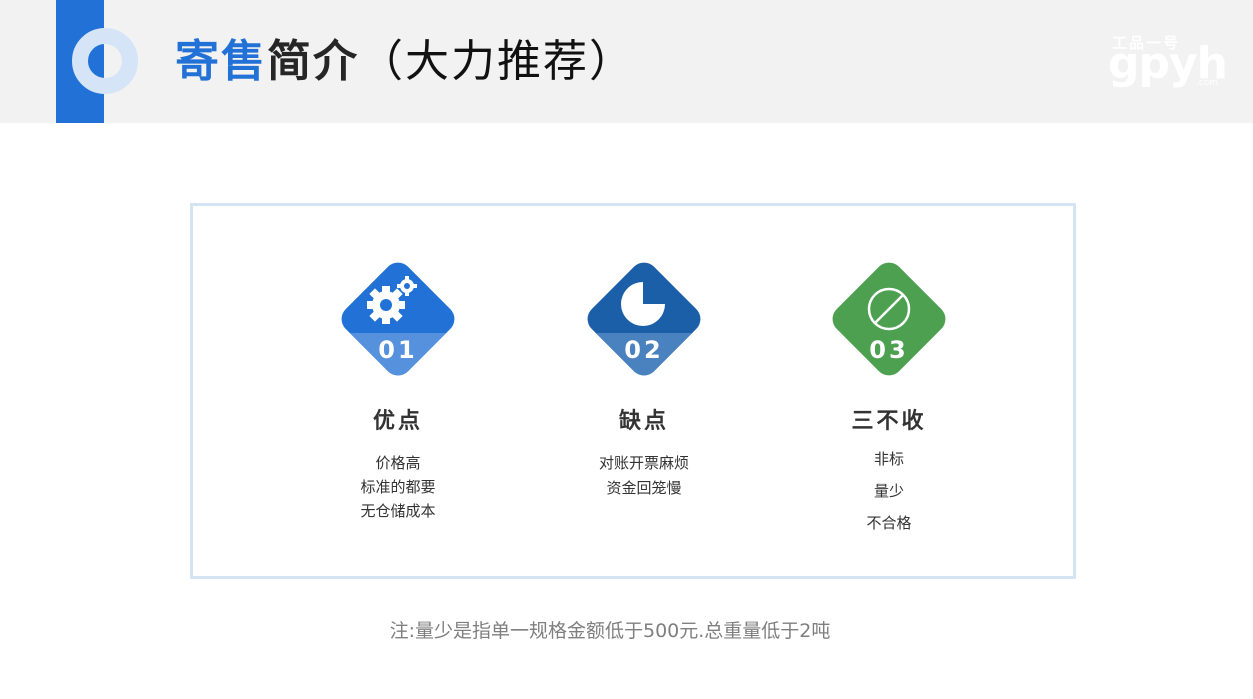  I want to click on page-title: 寄售简介（大力推荐）, so click(405, 62).